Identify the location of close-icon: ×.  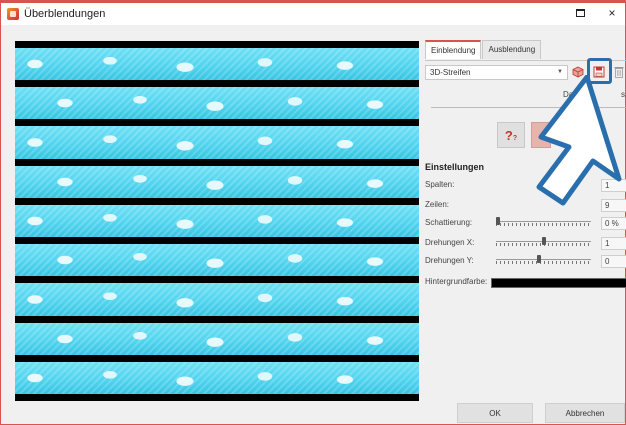
(612, 13).